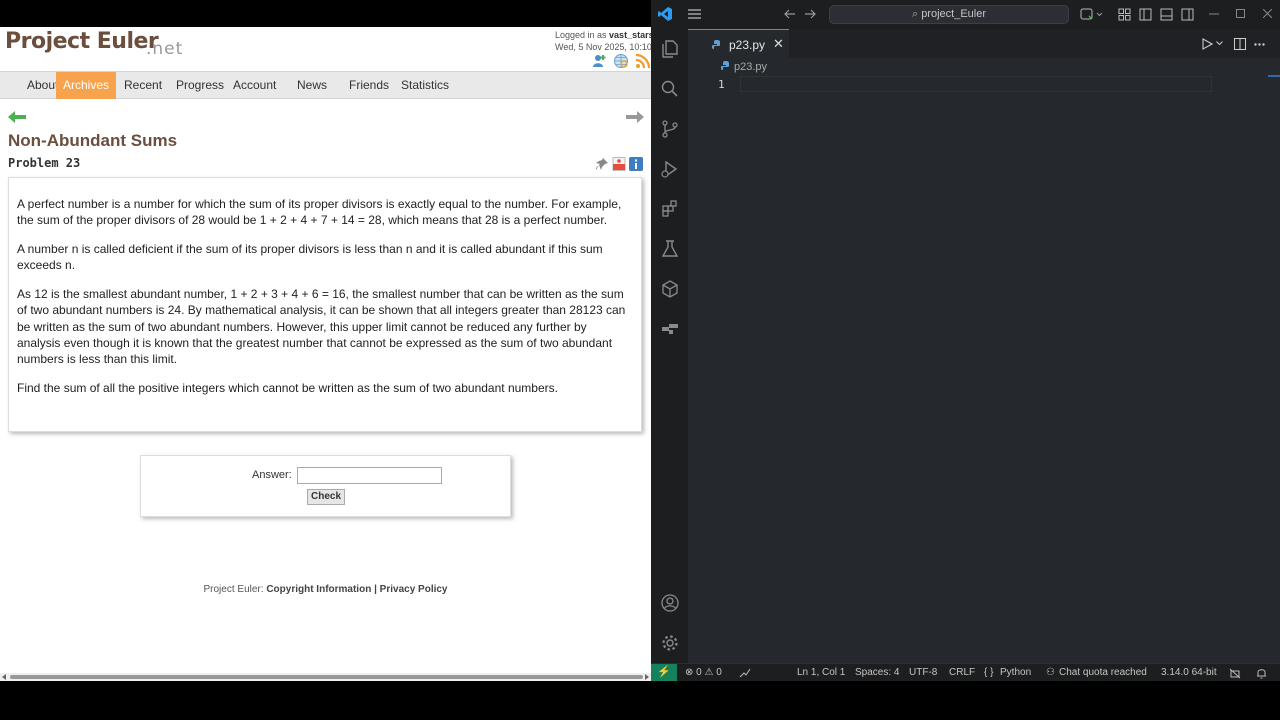 The height and width of the screenshot is (720, 1280). What do you see at coordinates (272, 475) in the screenshot?
I see `answer-label: Answer:` at bounding box center [272, 475].